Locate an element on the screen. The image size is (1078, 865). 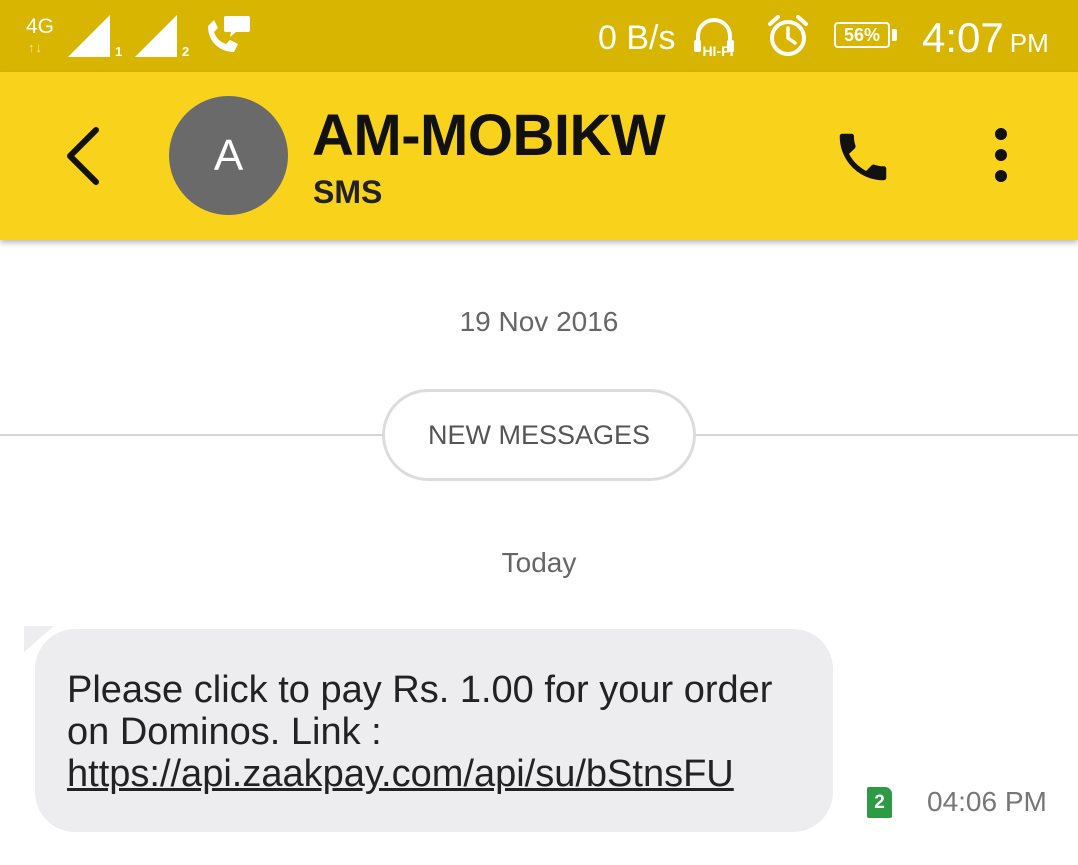
contact-subtitle: SMS is located at coordinates (348, 192).